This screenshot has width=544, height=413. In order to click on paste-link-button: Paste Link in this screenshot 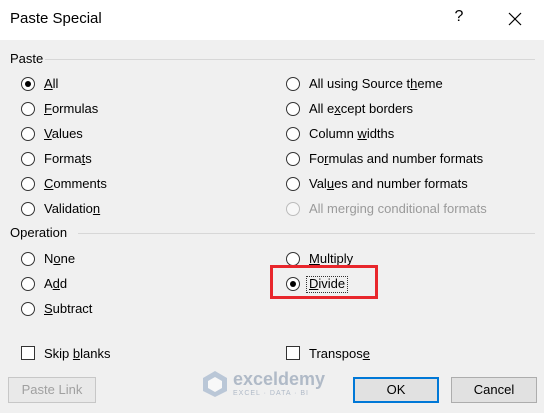, I will do `click(52, 390)`.